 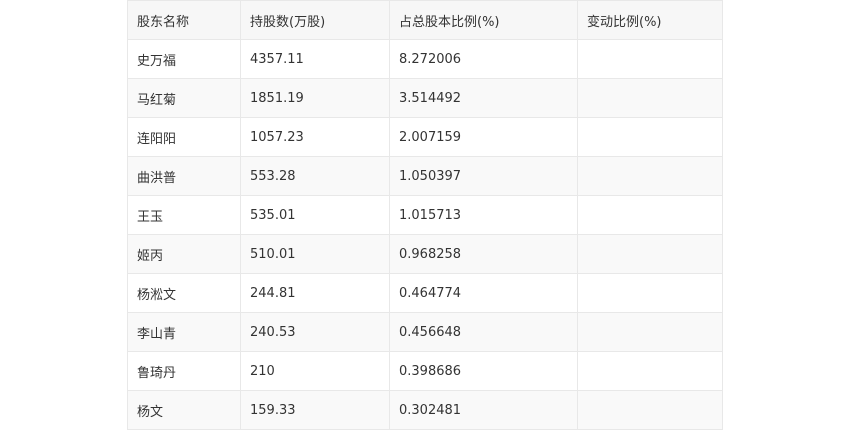 I want to click on cell-share-ratio: 1.050397, so click(x=483, y=176).